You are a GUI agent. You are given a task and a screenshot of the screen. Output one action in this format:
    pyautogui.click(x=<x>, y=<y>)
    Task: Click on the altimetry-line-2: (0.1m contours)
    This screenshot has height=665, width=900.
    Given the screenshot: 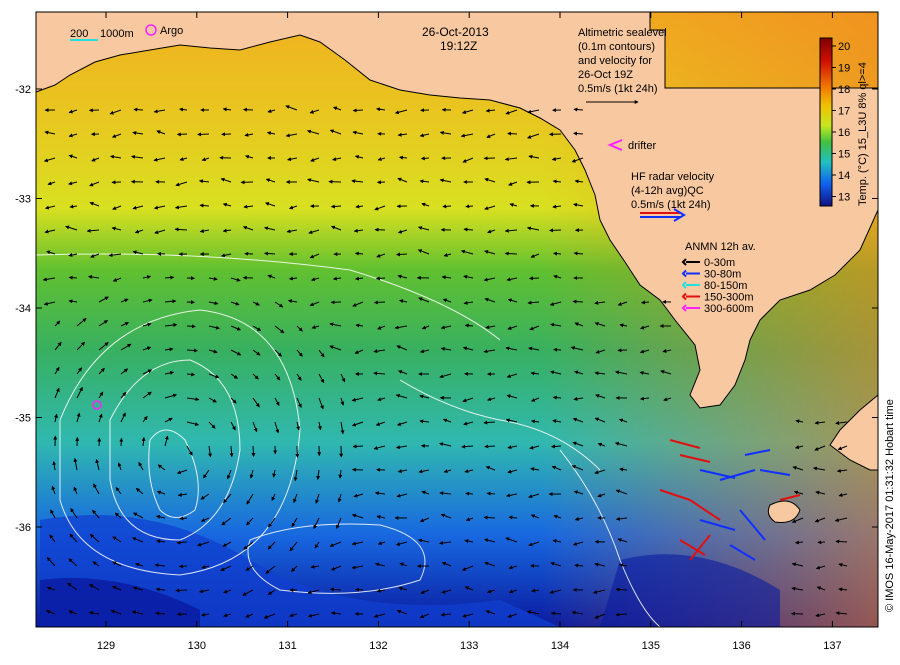 What is the action you would take?
    pyautogui.click(x=616, y=47)
    